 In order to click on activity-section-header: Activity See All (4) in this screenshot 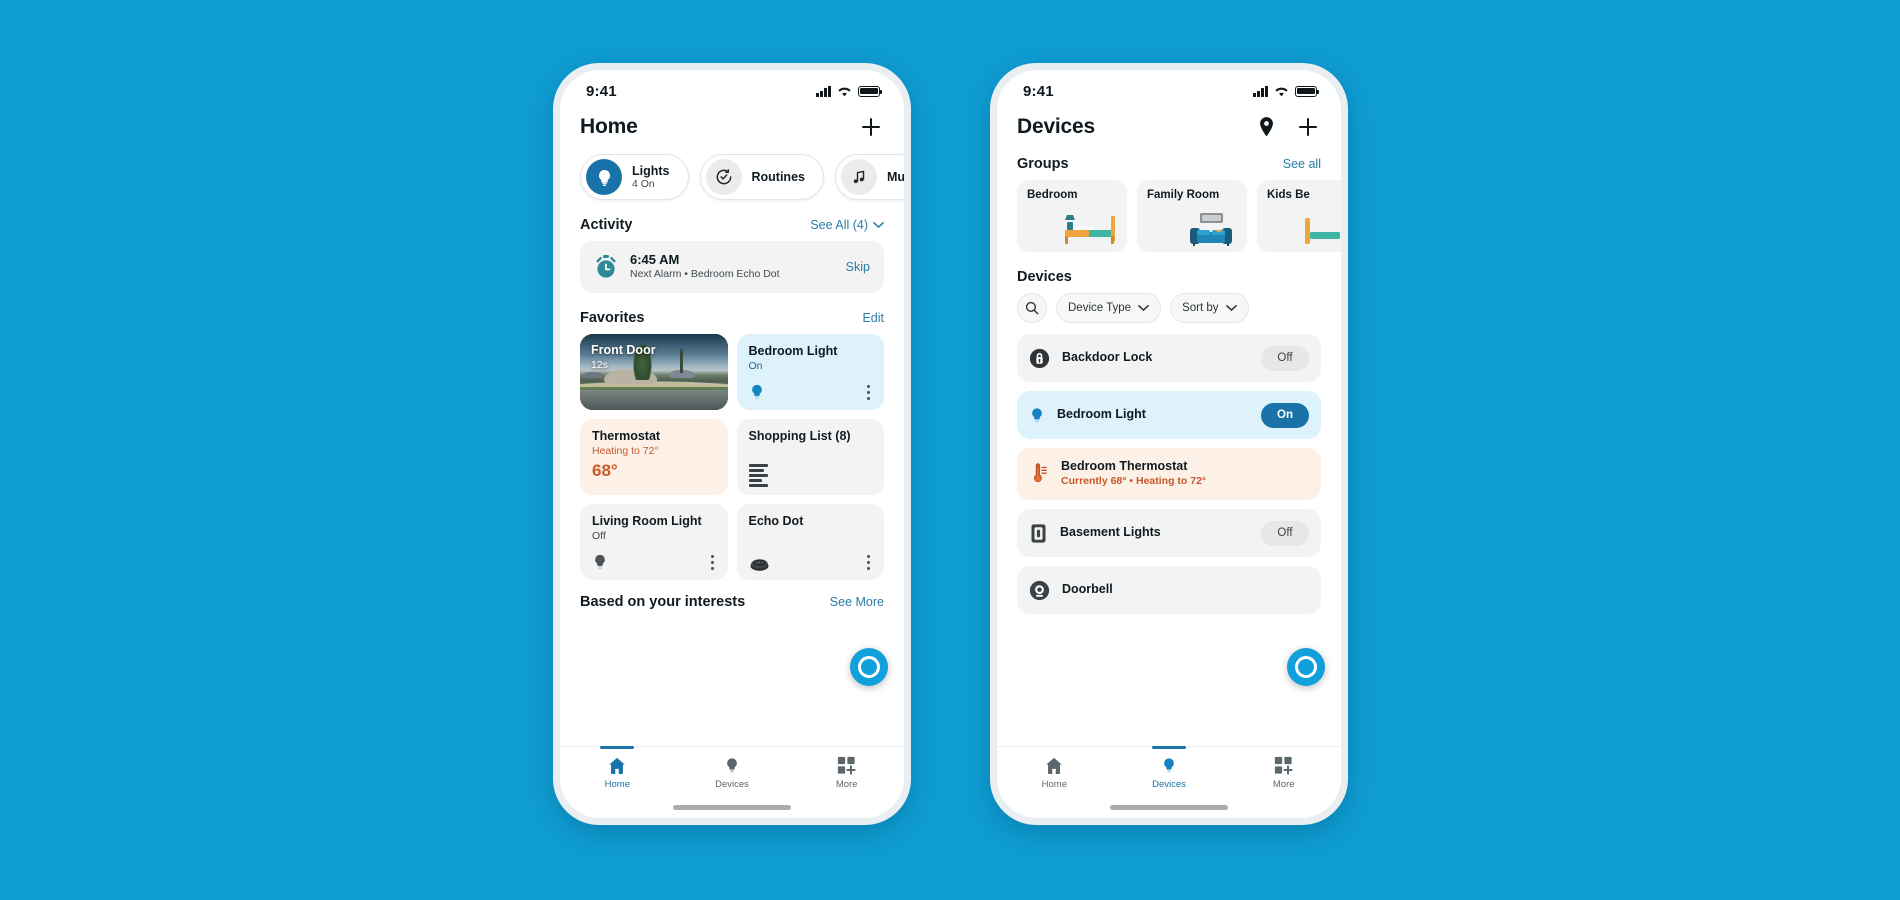, I will do `click(732, 225)`.